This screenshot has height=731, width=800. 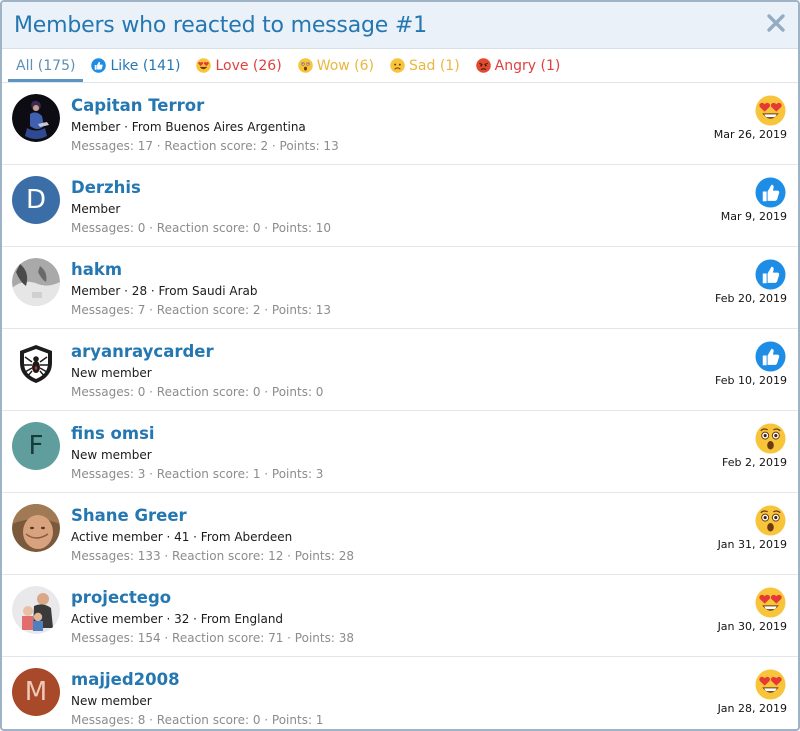 What do you see at coordinates (751, 298) in the screenshot?
I see `reaction-date: Feb 20, 2019` at bounding box center [751, 298].